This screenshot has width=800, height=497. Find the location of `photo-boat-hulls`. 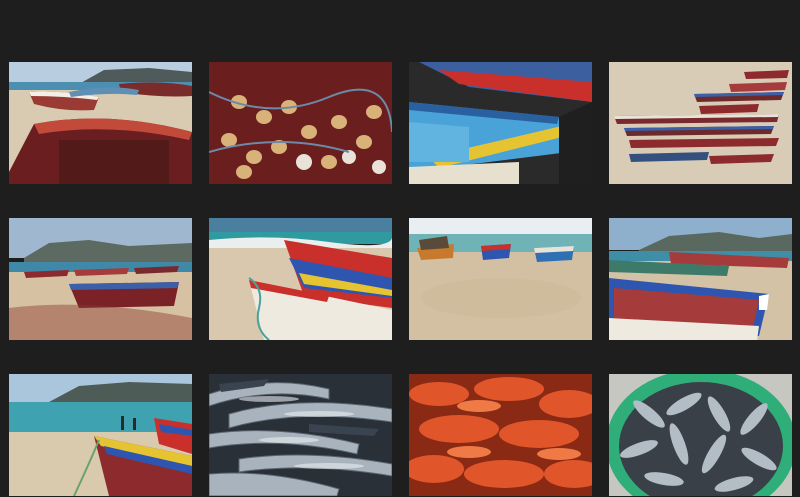

photo-boat-hulls is located at coordinates (500, 123).